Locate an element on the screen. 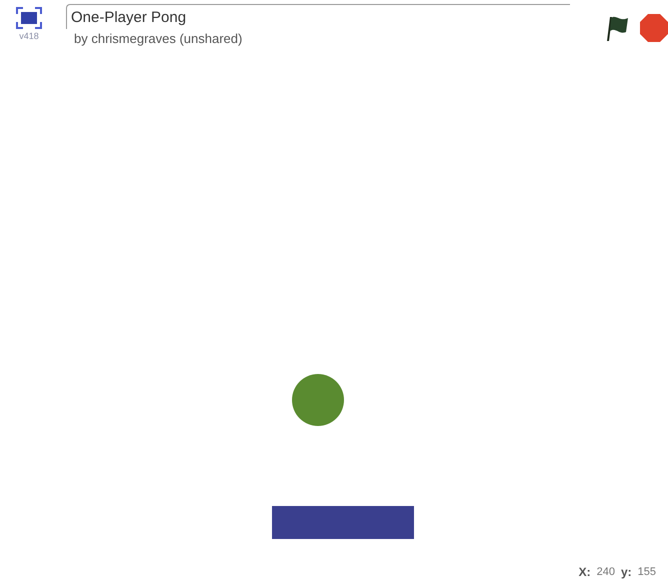  fullscreen-icon is located at coordinates (29, 18).